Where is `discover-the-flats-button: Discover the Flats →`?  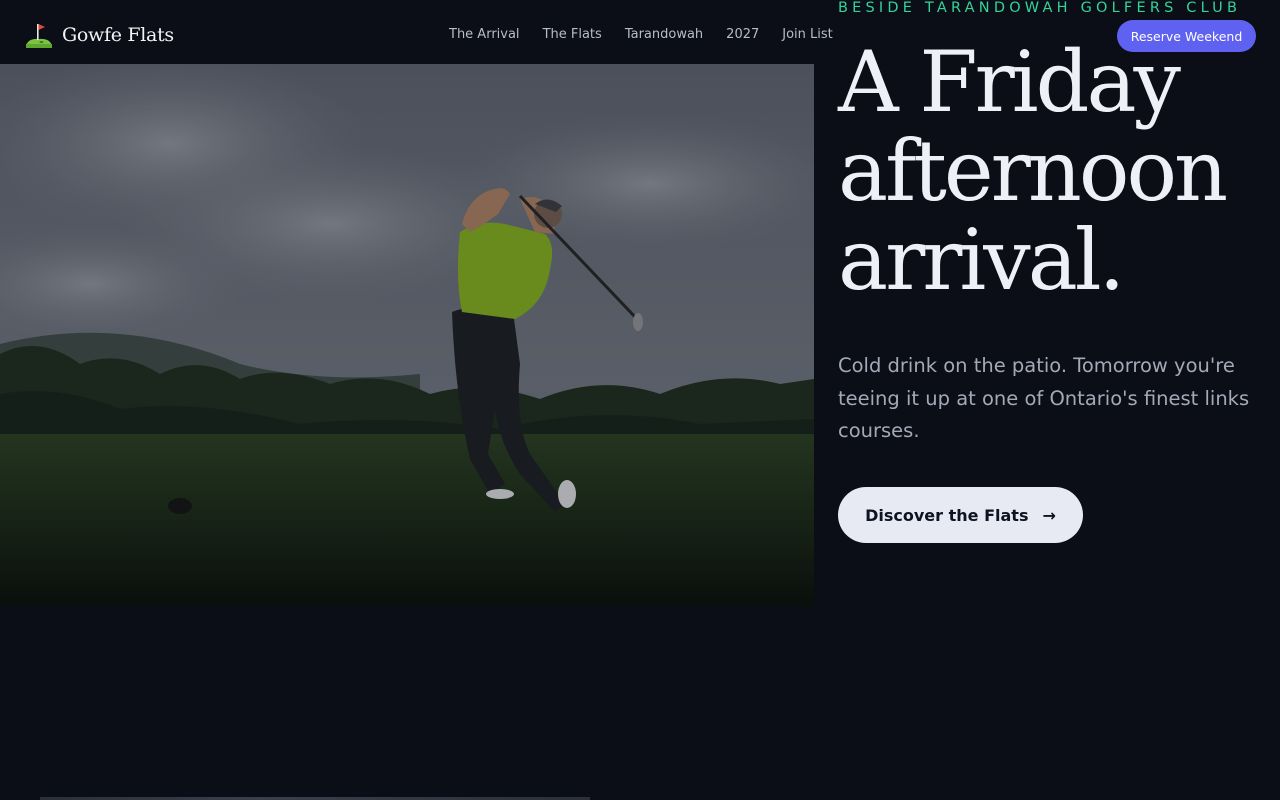 discover-the-flats-button: Discover the Flats → is located at coordinates (960, 515).